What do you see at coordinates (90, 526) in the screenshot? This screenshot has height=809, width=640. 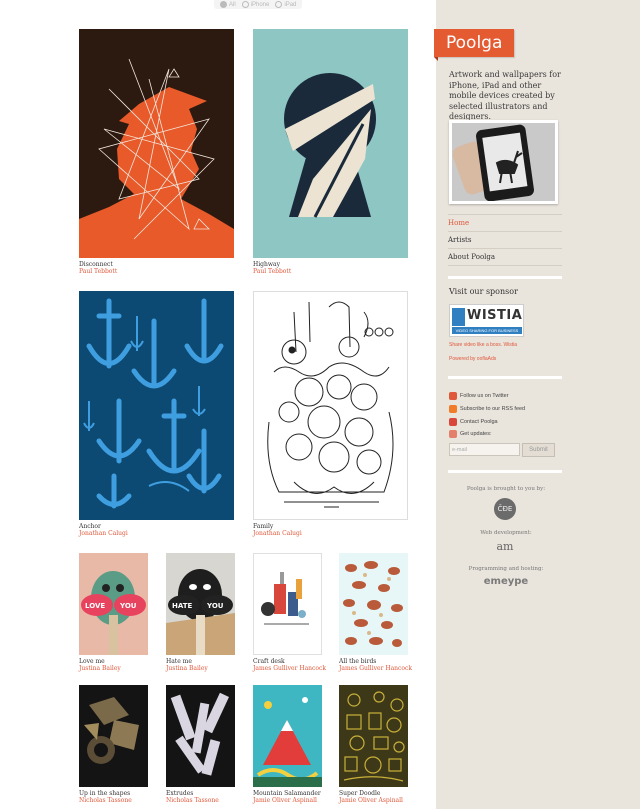 I see `art-title: Anchor` at bounding box center [90, 526].